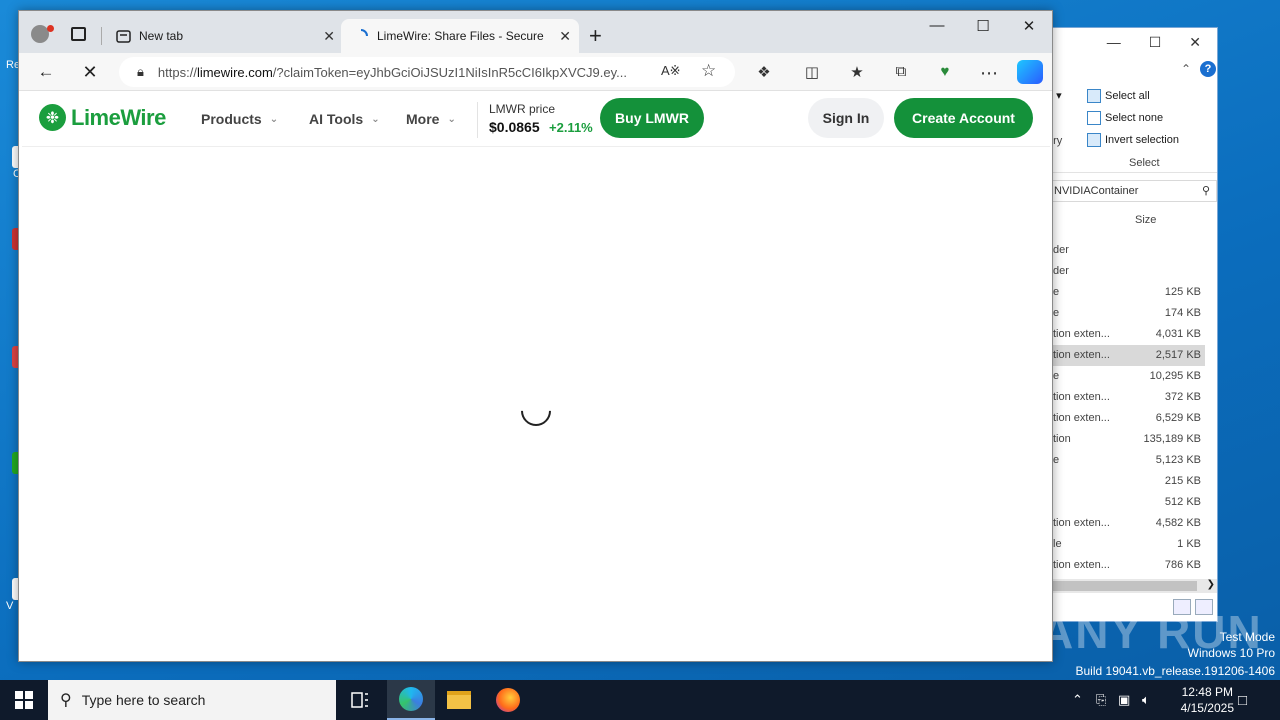 This screenshot has width=1280, height=720. Describe the element at coordinates (1128, 523) in the screenshot. I see `file-row: tion exten... 4,582 KB` at that location.